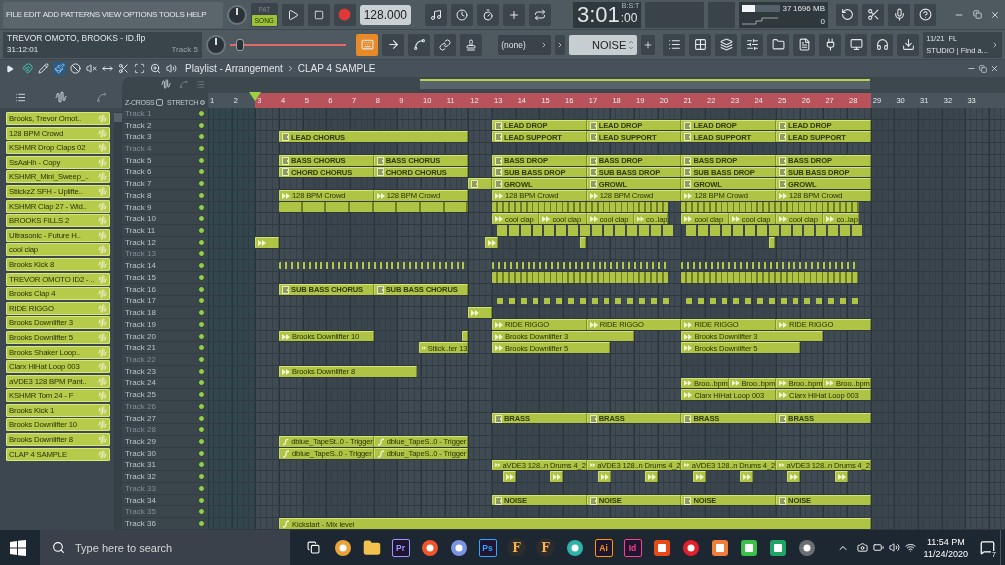  I want to click on polyphony-value: 0, so click(822, 21).